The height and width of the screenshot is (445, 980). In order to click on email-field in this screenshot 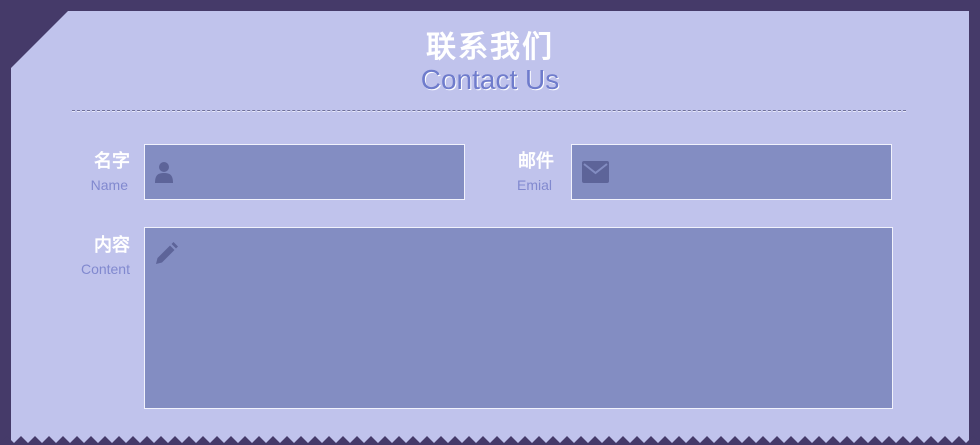, I will do `click(731, 172)`.